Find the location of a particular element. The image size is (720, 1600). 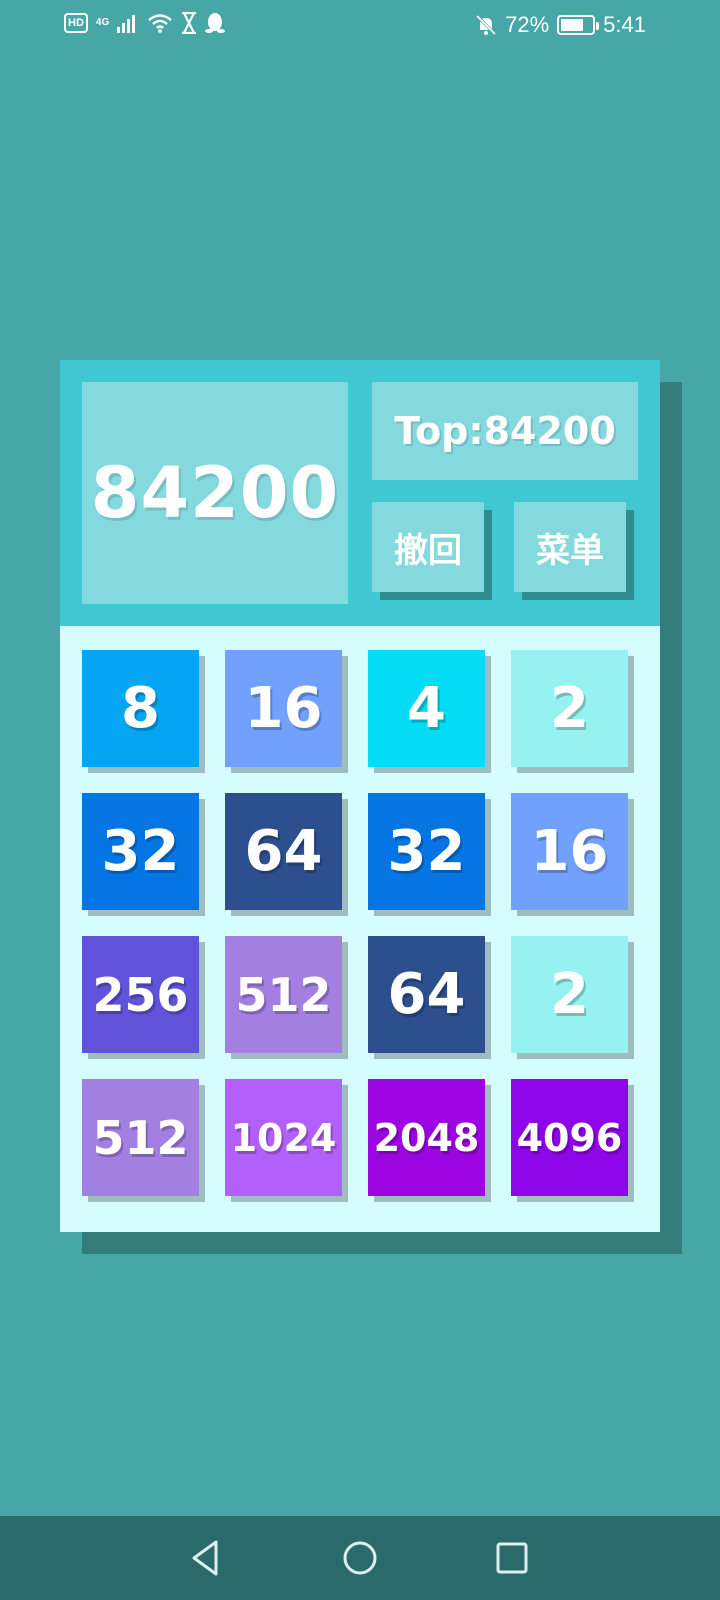

undo-button: 撤回 is located at coordinates (428, 547).